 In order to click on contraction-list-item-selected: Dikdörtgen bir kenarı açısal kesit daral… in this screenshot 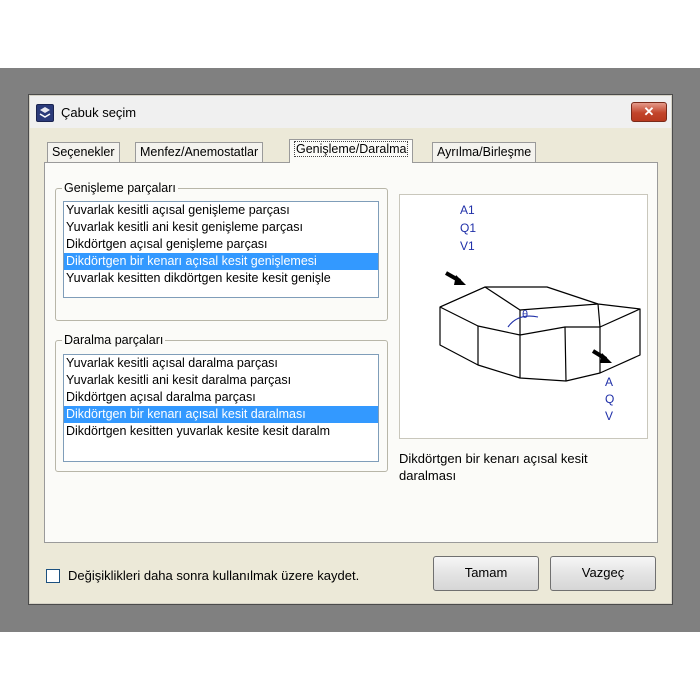, I will do `click(221, 414)`.